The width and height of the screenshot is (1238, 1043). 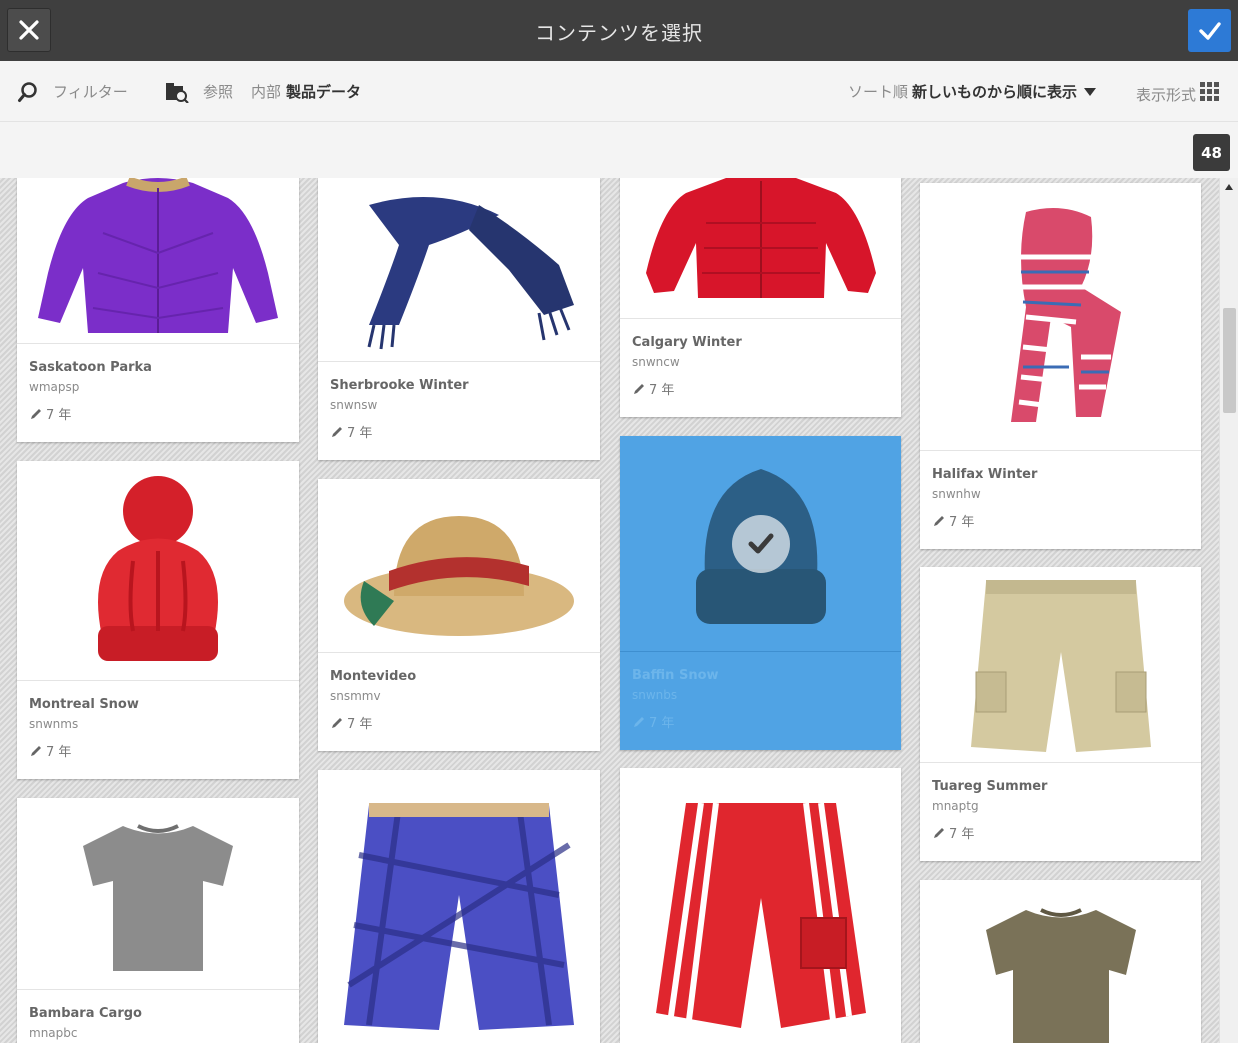 I want to click on browse-location: 参照 内部 製品データ, so click(x=263, y=91).